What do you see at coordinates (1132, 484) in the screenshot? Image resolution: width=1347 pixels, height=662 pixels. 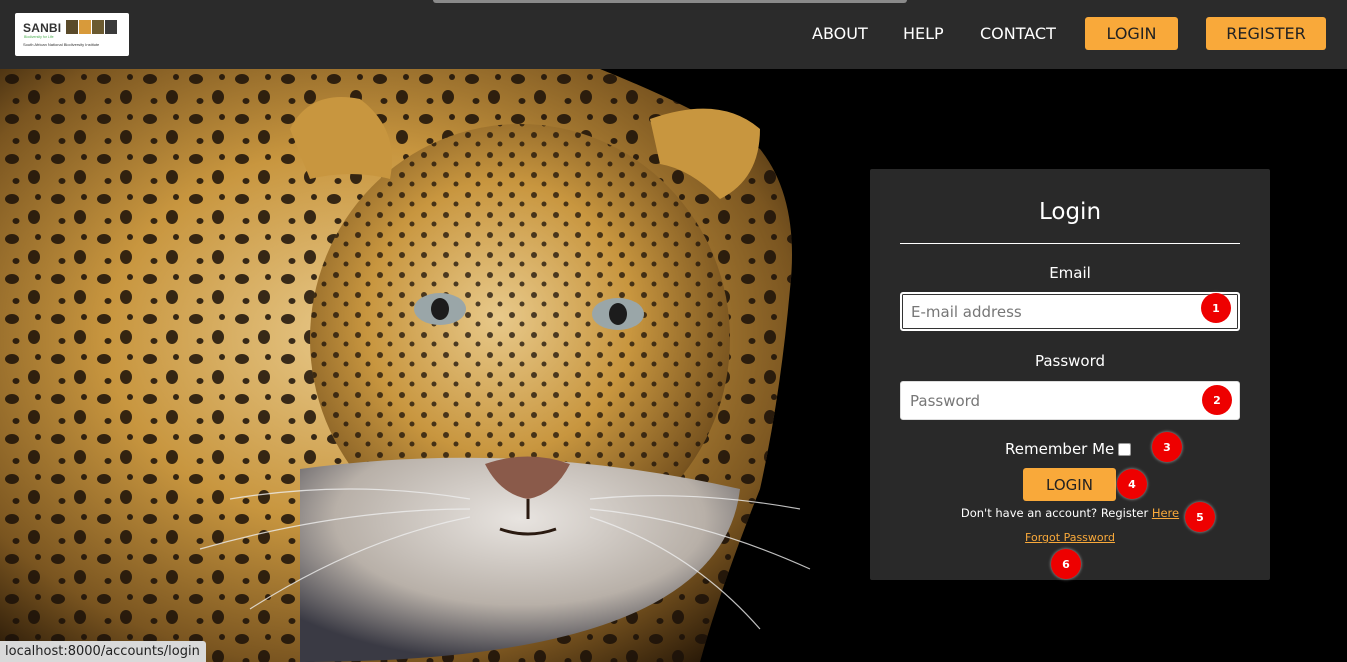 I see `annotation-marker-4: 4` at bounding box center [1132, 484].